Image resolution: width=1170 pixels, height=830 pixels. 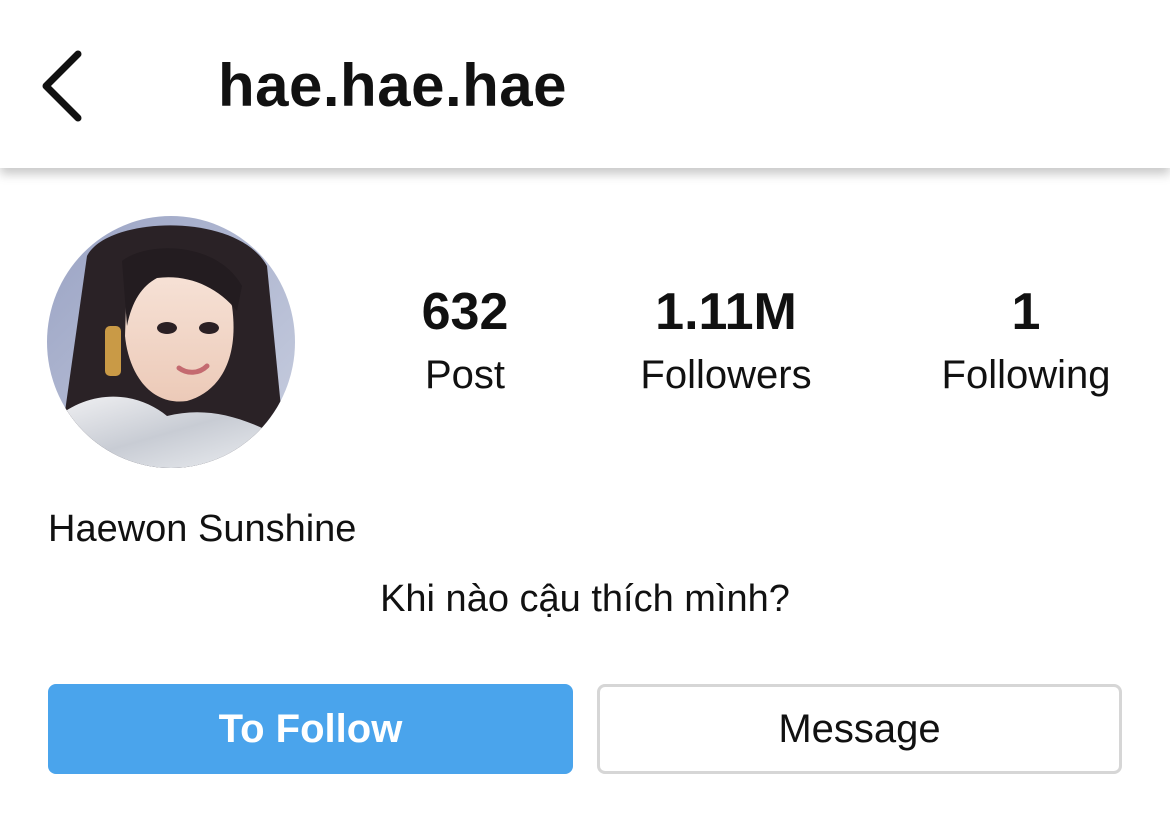 What do you see at coordinates (202, 529) in the screenshot?
I see `display-name: Haewon Sunshine` at bounding box center [202, 529].